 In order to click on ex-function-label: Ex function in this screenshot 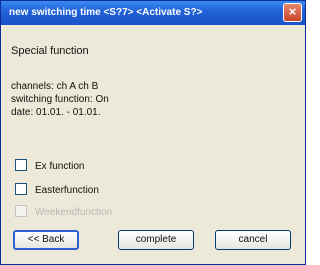, I will do `click(60, 166)`.